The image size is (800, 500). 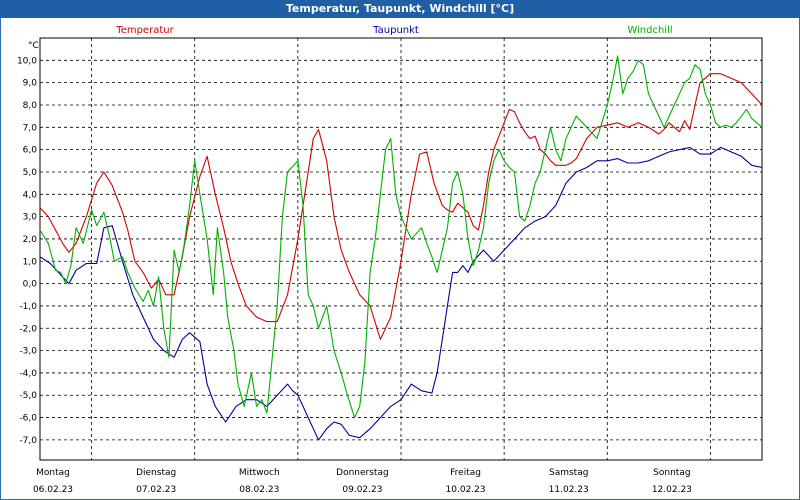 I want to click on x-tick-day-label: Freitag, so click(x=465, y=473).